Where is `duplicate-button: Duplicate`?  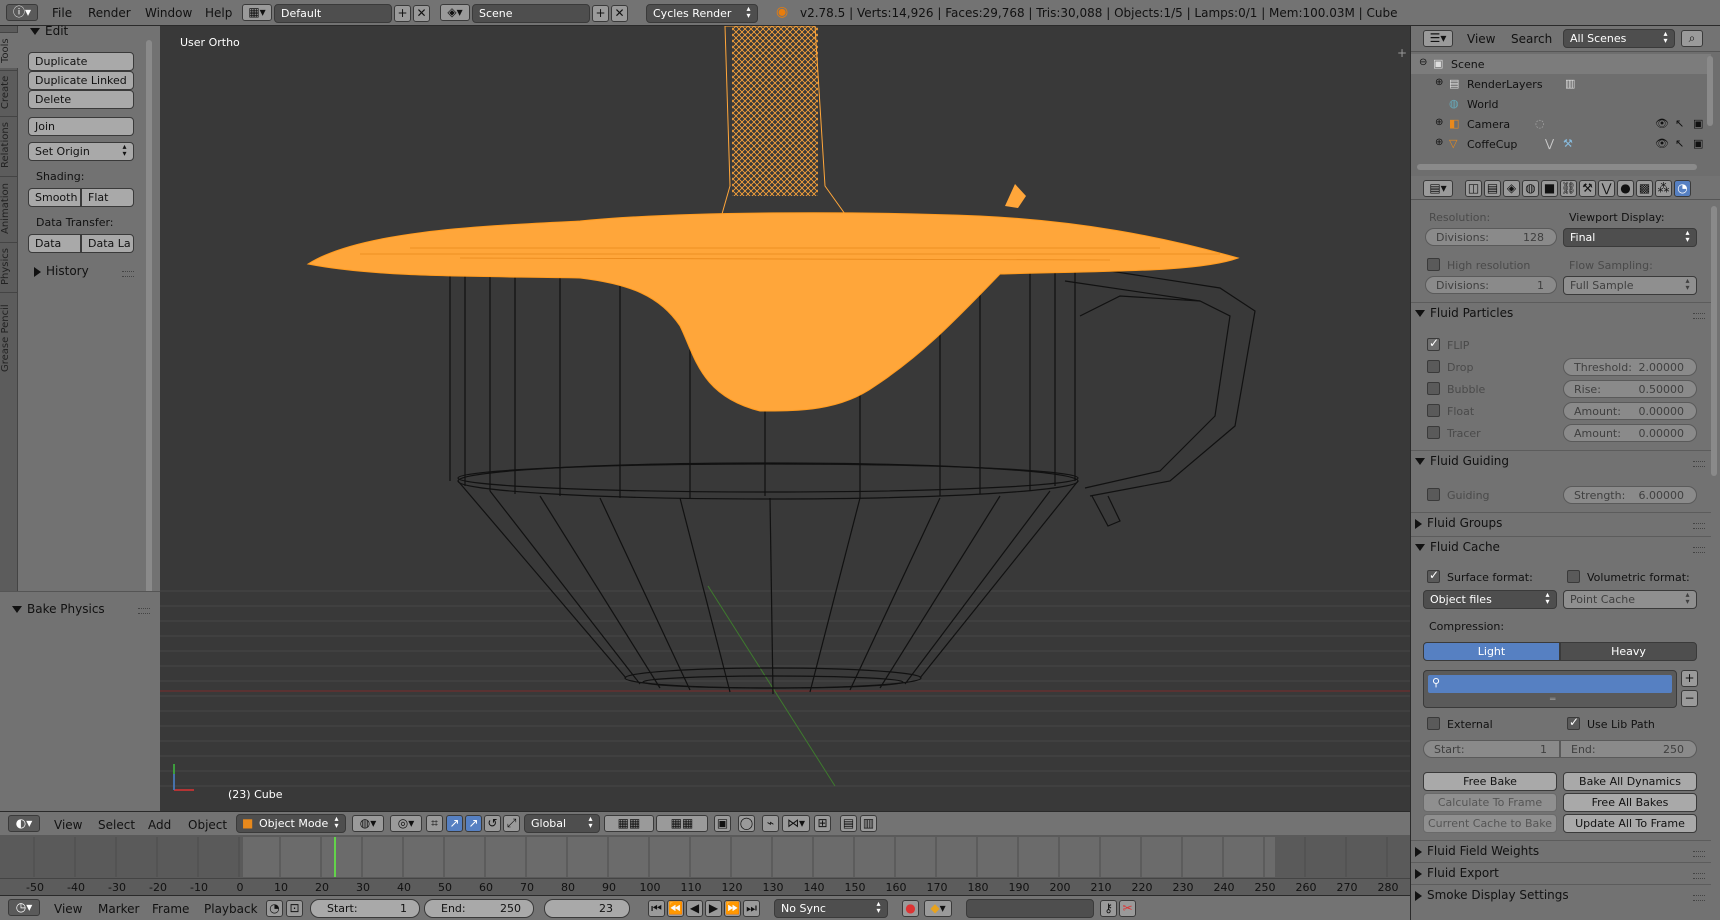 duplicate-button: Duplicate is located at coordinates (81, 61).